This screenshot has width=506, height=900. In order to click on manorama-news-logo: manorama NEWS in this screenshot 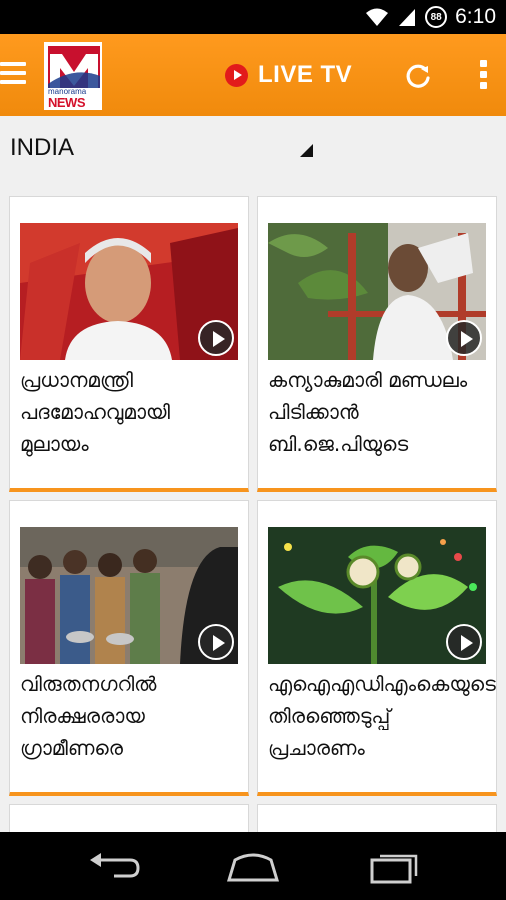, I will do `click(73, 76)`.